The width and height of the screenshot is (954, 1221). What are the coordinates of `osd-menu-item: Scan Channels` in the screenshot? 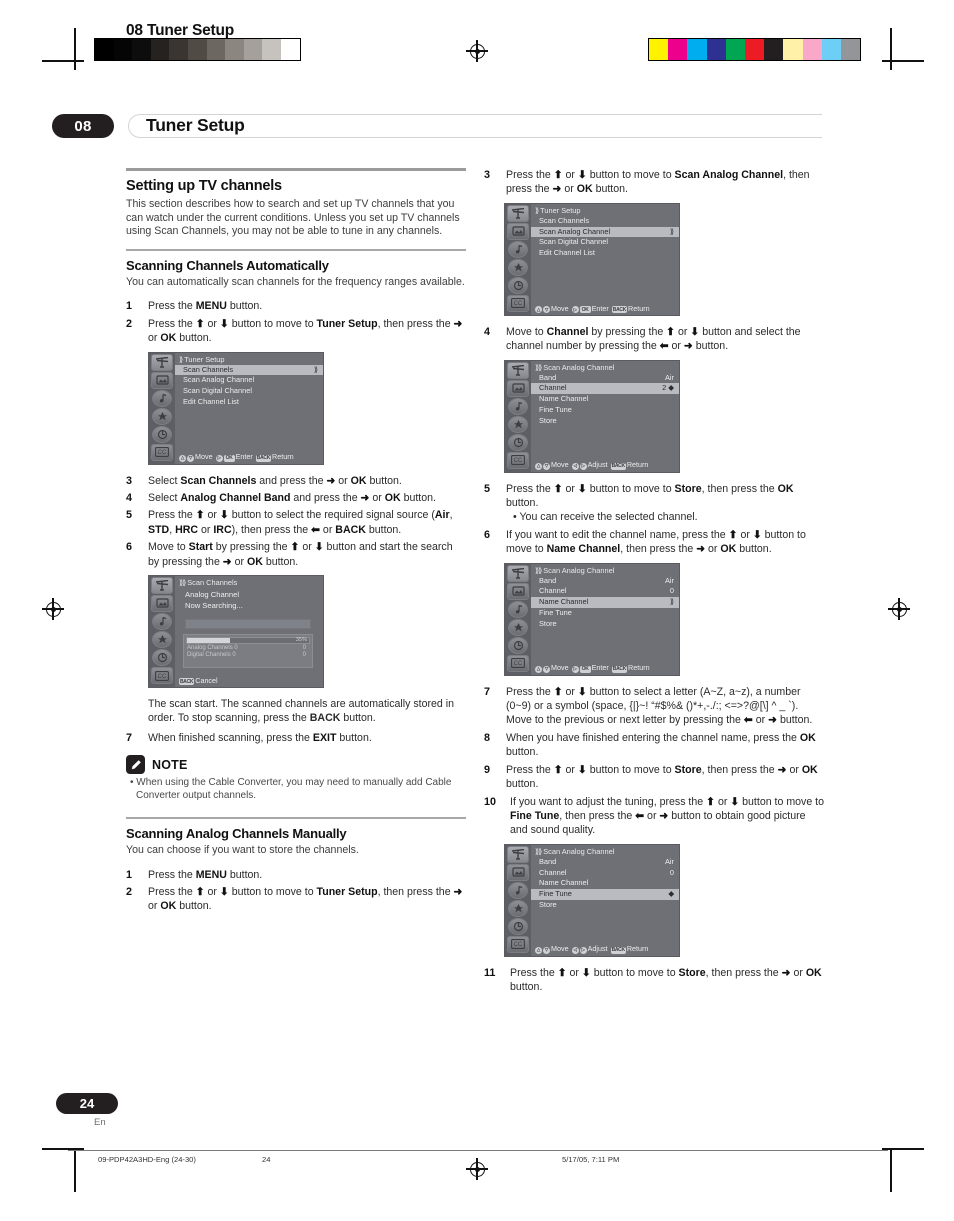 It's located at (605, 221).